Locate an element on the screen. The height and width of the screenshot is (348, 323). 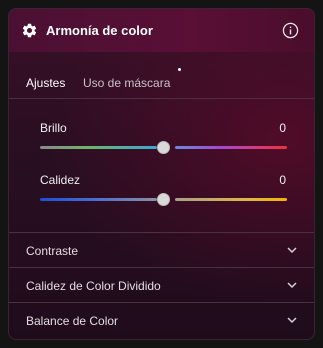
brightness-slider-thumb is located at coordinates (163, 147).